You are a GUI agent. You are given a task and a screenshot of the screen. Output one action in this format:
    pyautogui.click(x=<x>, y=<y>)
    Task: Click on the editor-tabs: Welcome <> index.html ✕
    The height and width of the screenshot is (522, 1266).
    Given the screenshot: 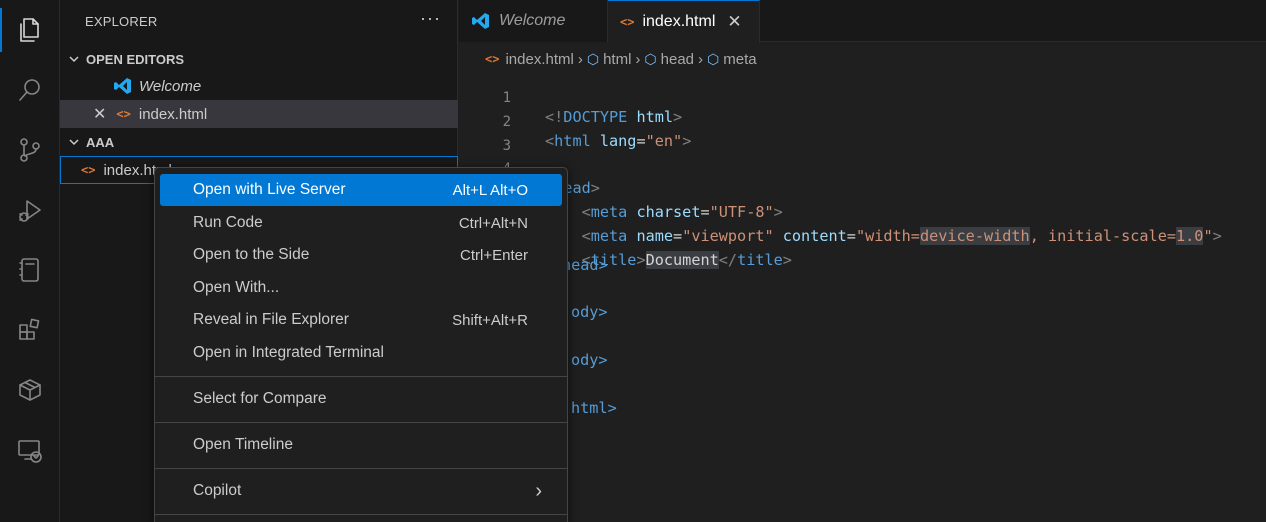 What is the action you would take?
    pyautogui.click(x=862, y=21)
    